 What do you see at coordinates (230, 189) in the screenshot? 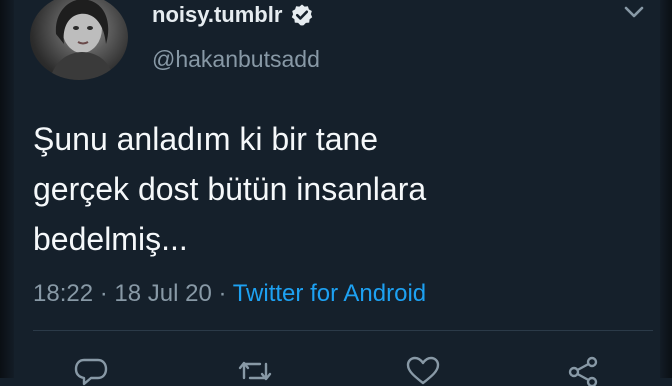
I see `tweet-text-line: gerçek dost bütün insanlara` at bounding box center [230, 189].